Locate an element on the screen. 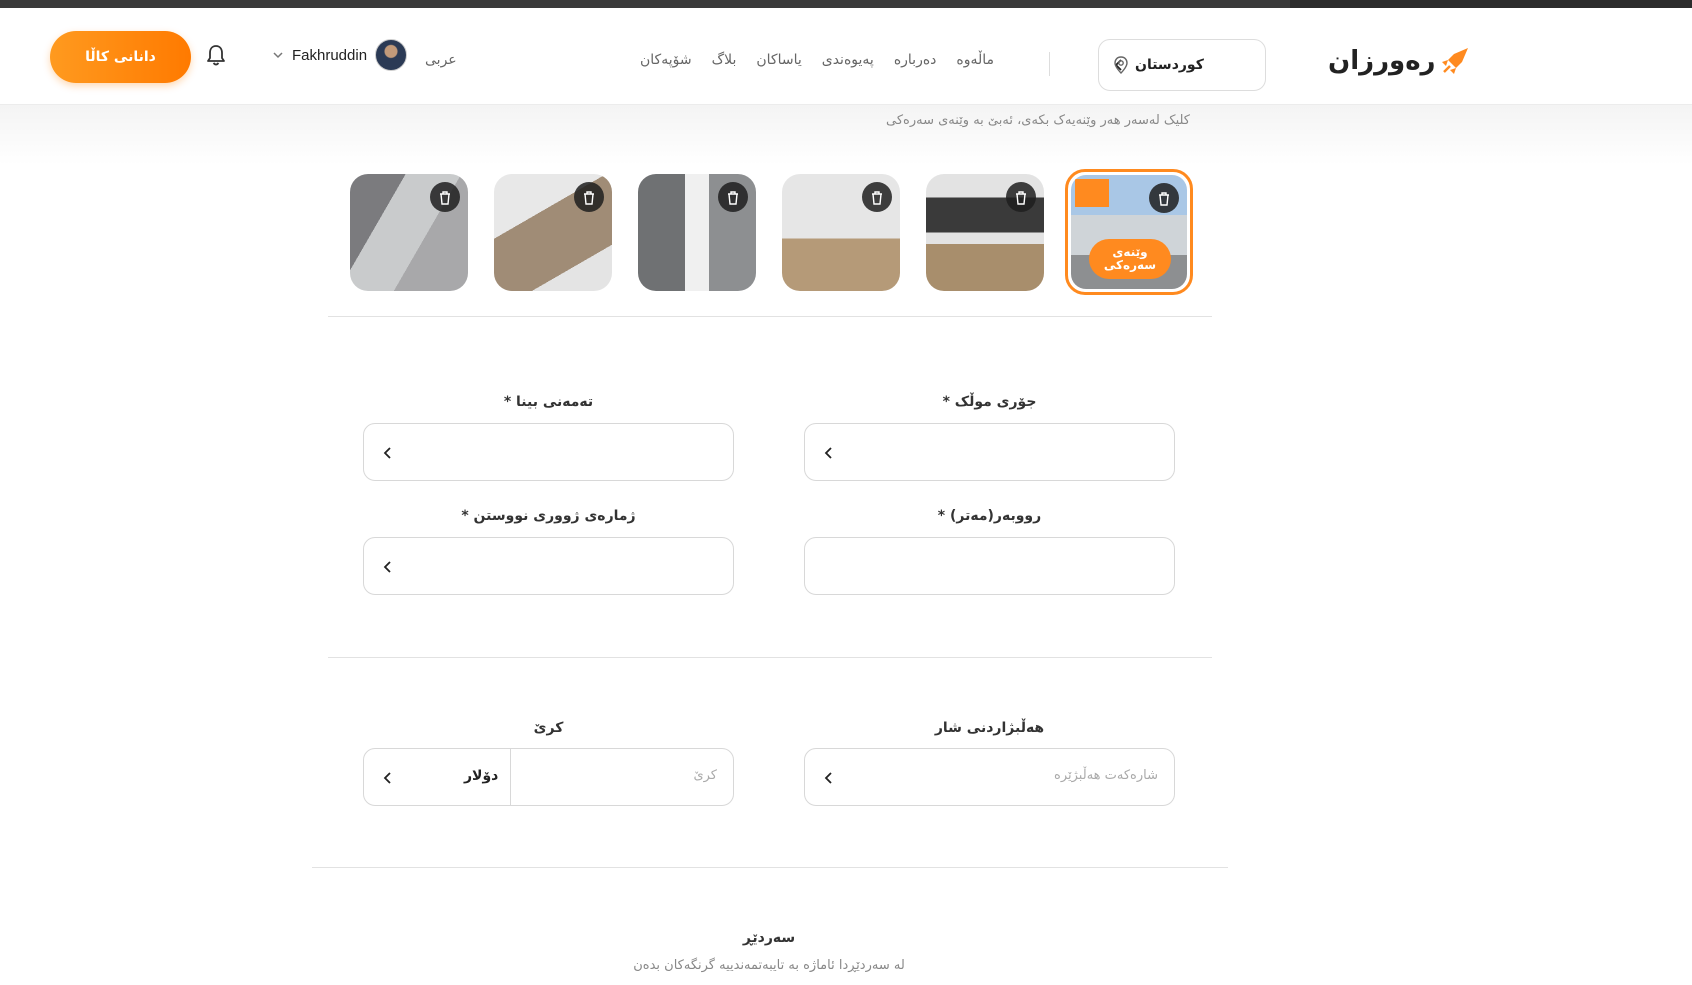 This screenshot has height=985, width=1692. language-switch: عربی is located at coordinates (441, 60).